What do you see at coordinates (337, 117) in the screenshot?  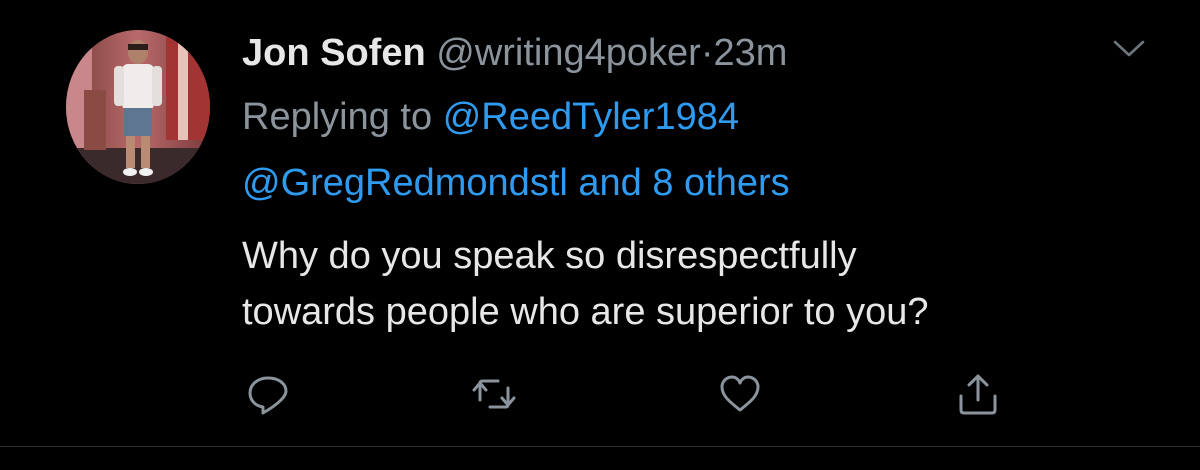 I see `replying-prefix: Replying to` at bounding box center [337, 117].